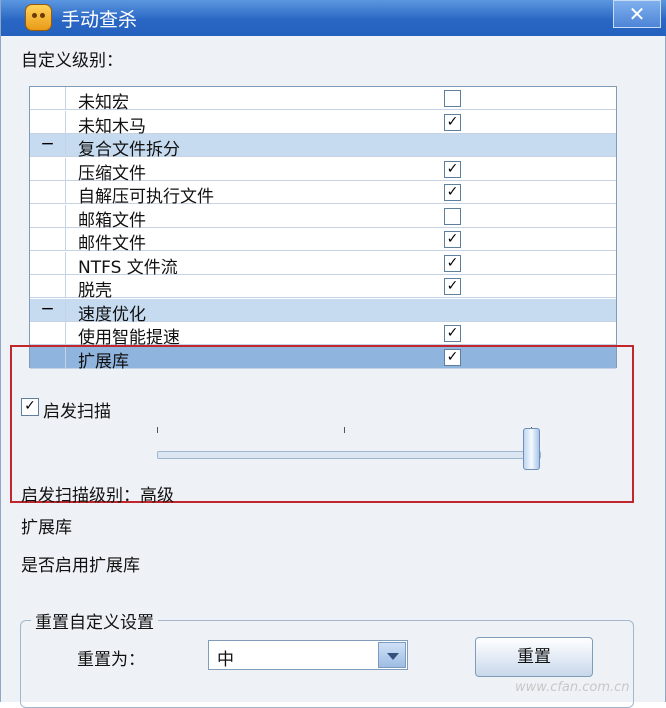  Describe the element at coordinates (323, 100) in the screenshot. I see `tree-option-row: 未知宏` at that location.